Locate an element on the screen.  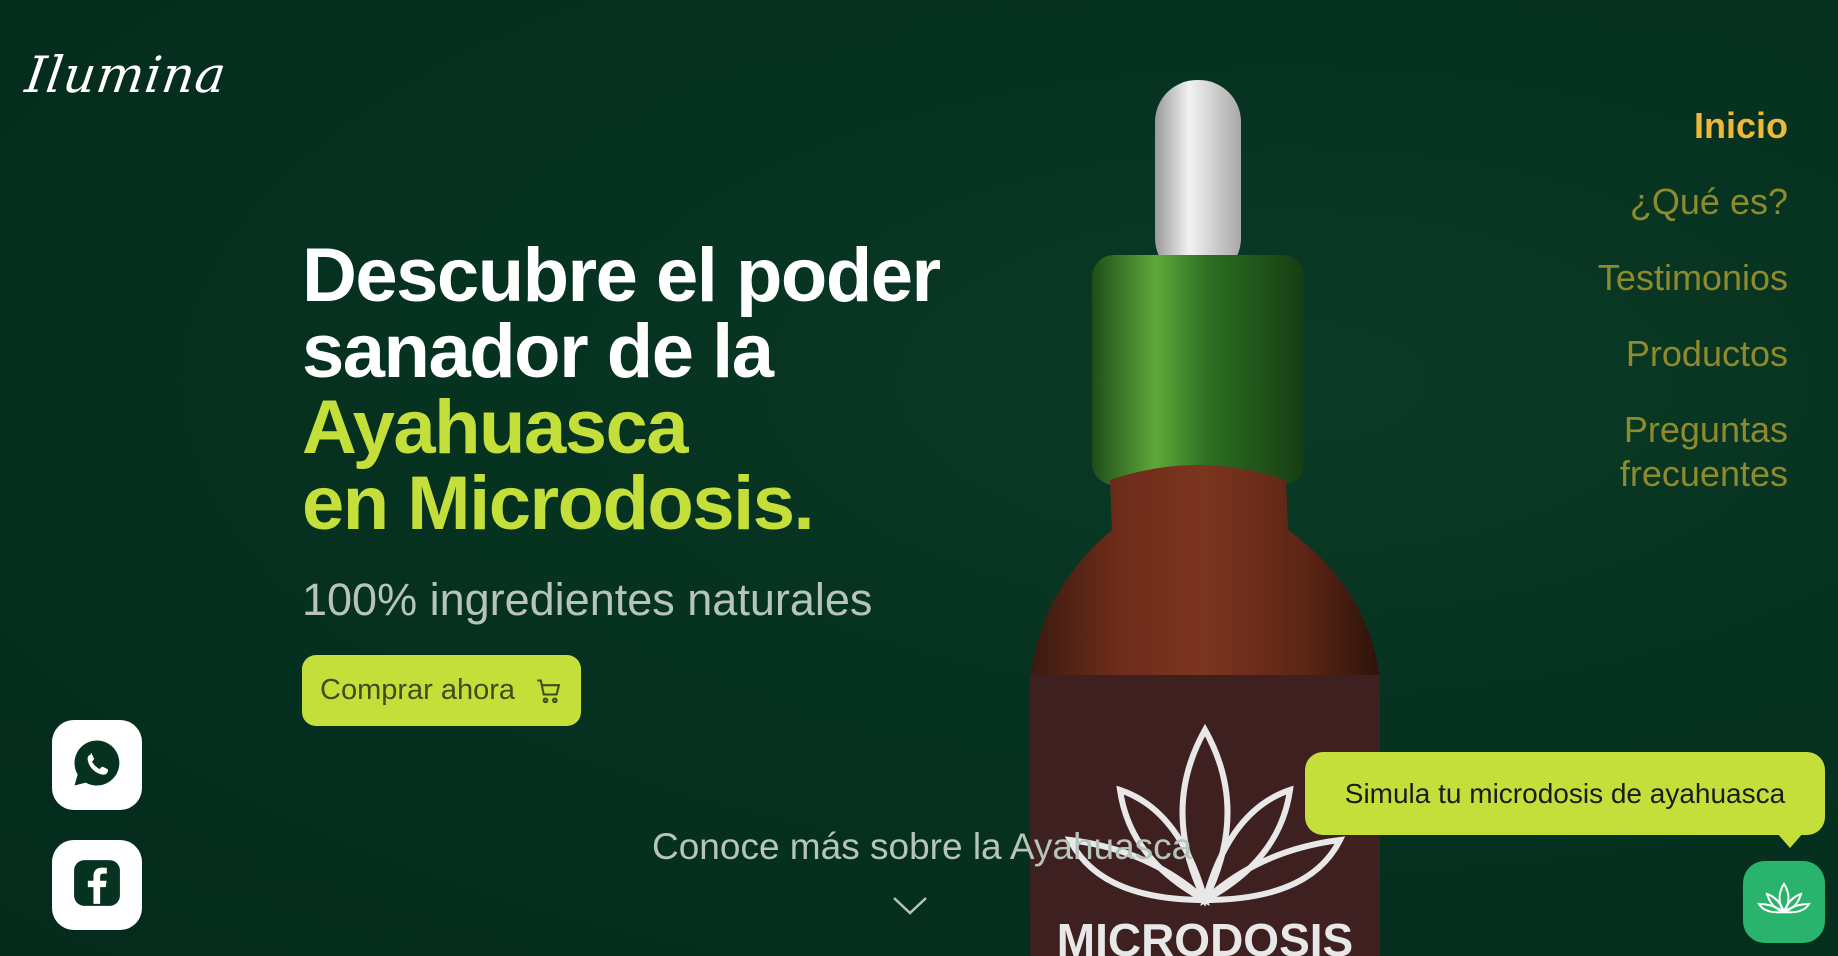
brand-logo: Ilumina is located at coordinates (126, 75).